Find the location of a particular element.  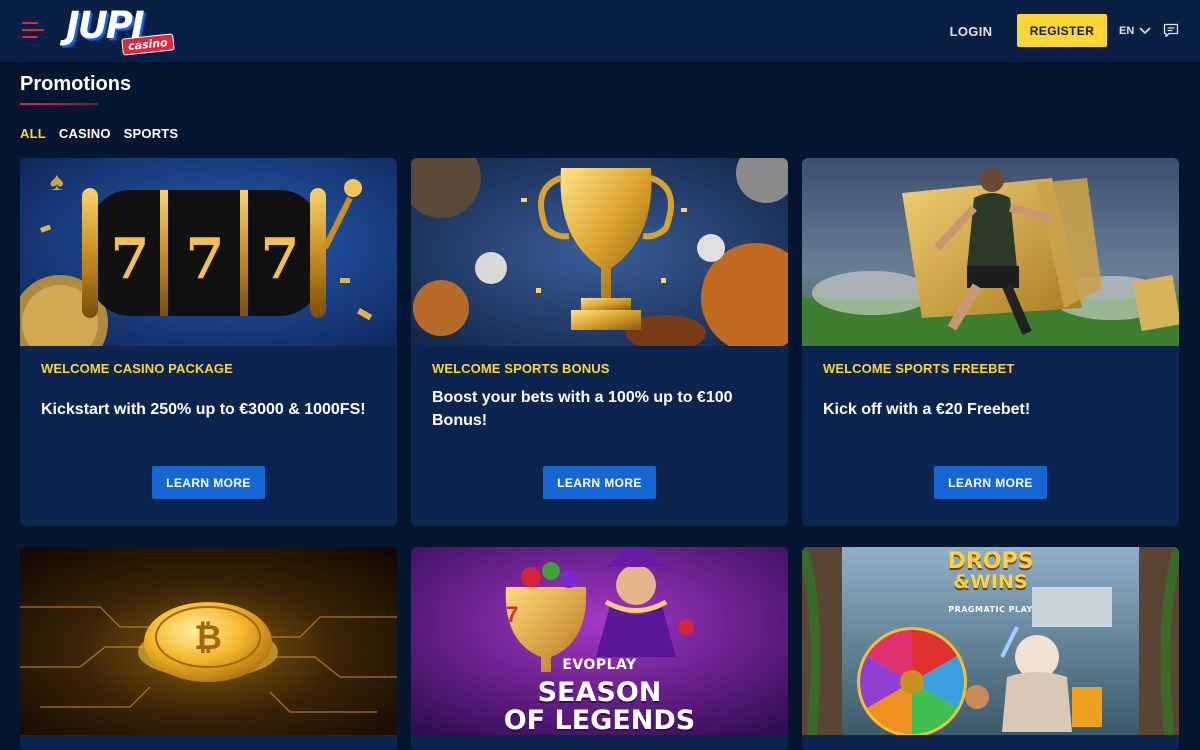

page-title: Promotions is located at coordinates (76, 84).